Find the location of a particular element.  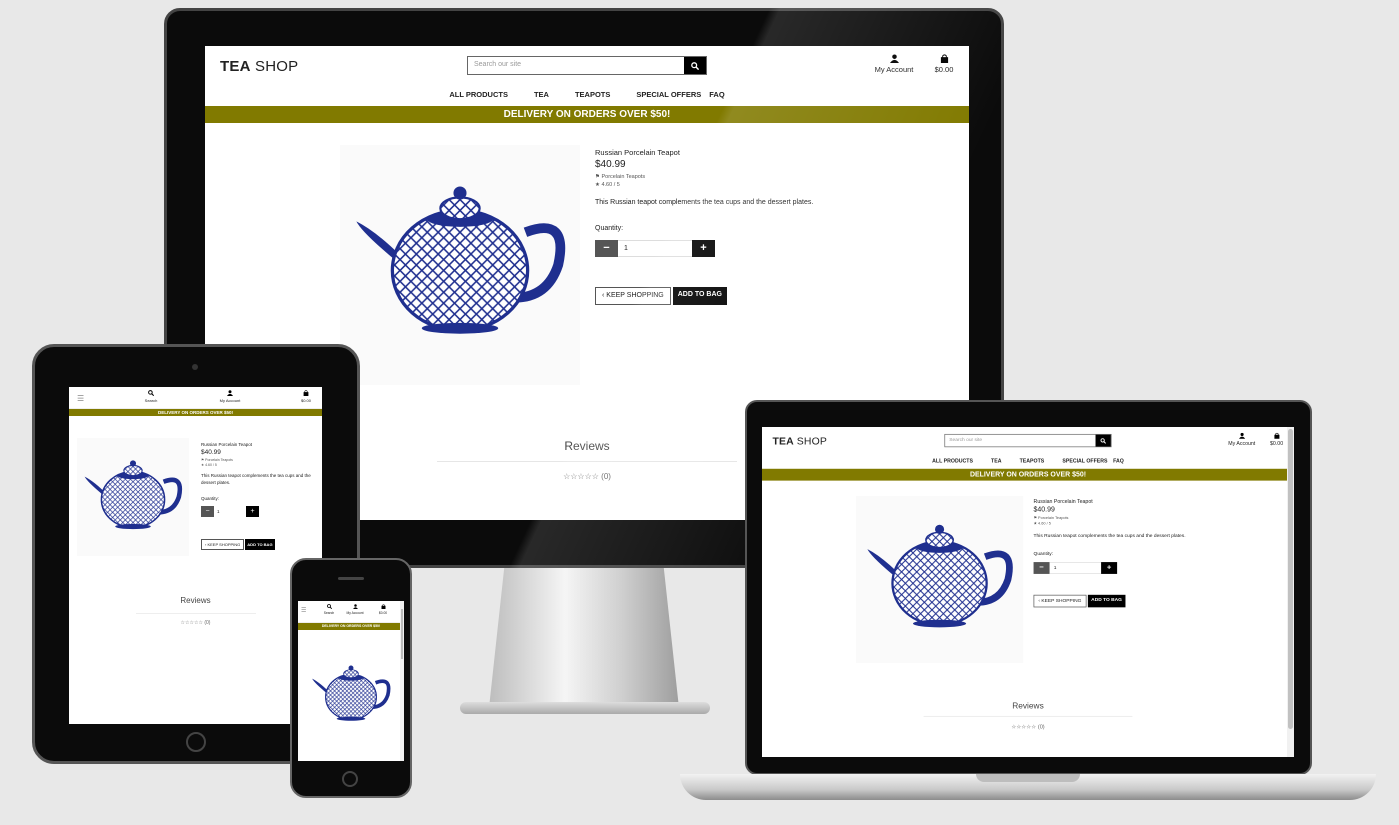

chevron-left-icon: ‹ is located at coordinates (603, 295).